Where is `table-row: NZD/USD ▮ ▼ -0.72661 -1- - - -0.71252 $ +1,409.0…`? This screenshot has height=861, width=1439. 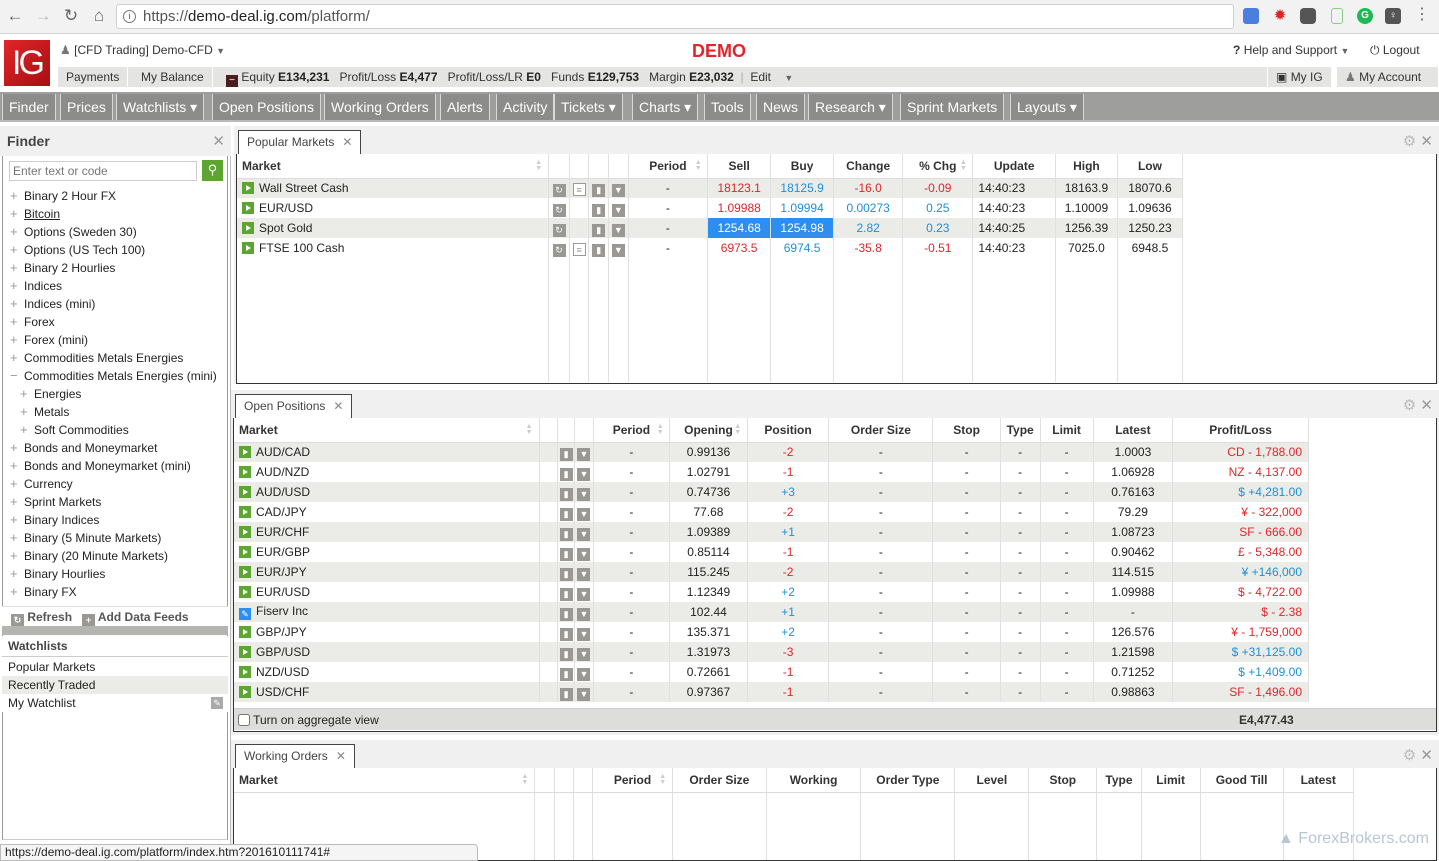 table-row: NZD/USD ▮ ▼ -0.72661 -1- - - -0.71252 $ +1,409.0… is located at coordinates (771, 672).